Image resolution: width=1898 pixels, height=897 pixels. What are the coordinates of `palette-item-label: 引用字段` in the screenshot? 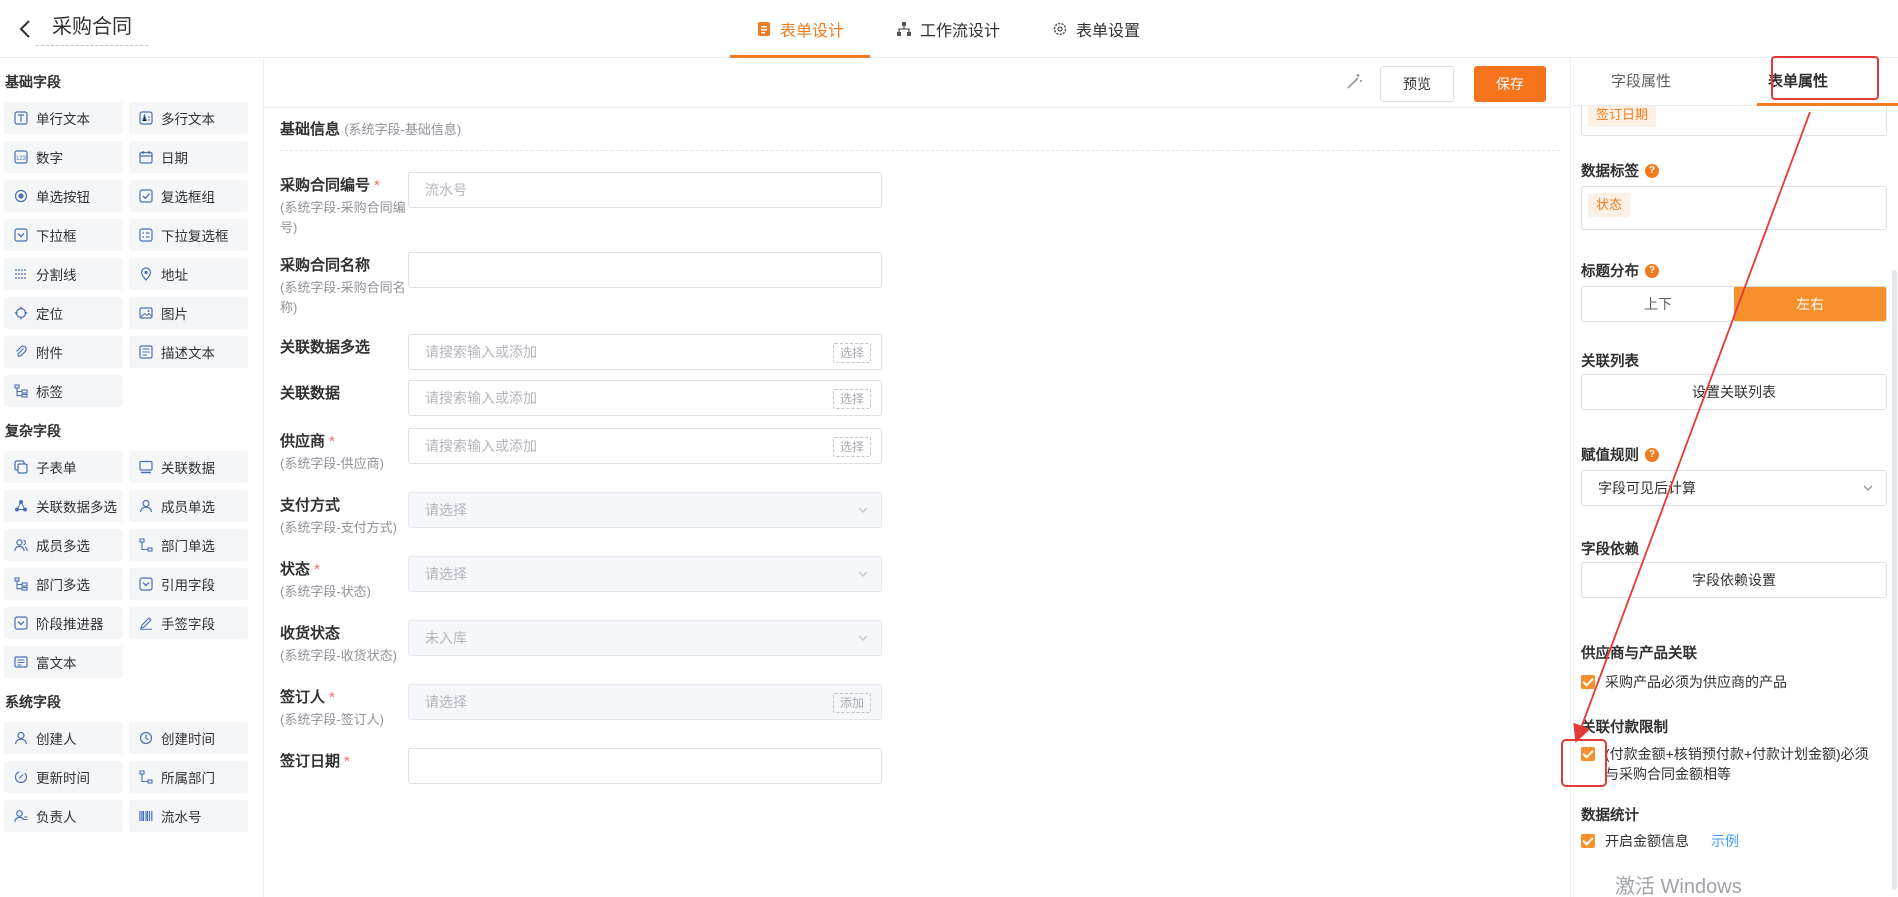 It's located at (188, 585).